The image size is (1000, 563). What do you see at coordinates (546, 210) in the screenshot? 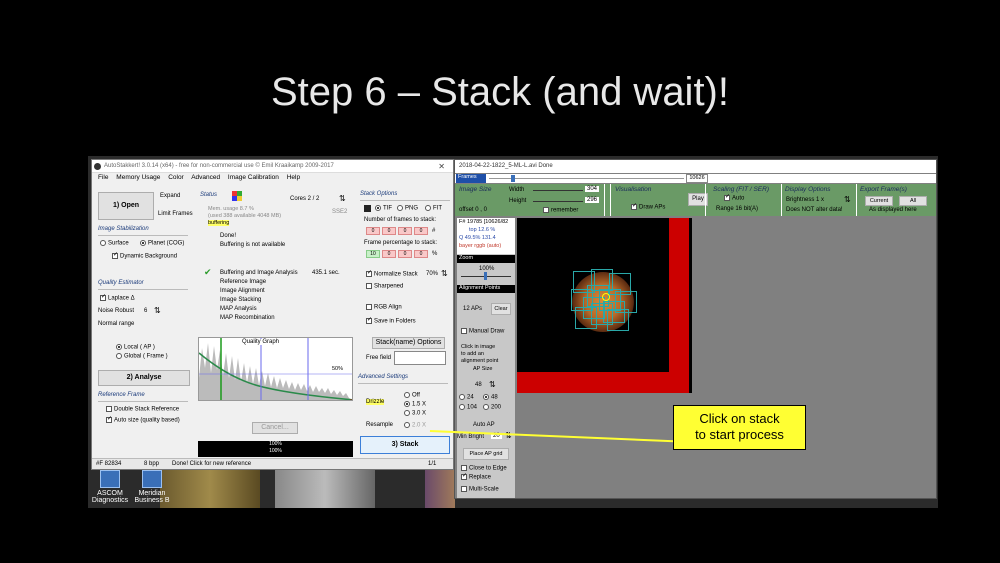
I see `checkbox-icon` at bounding box center [546, 210].